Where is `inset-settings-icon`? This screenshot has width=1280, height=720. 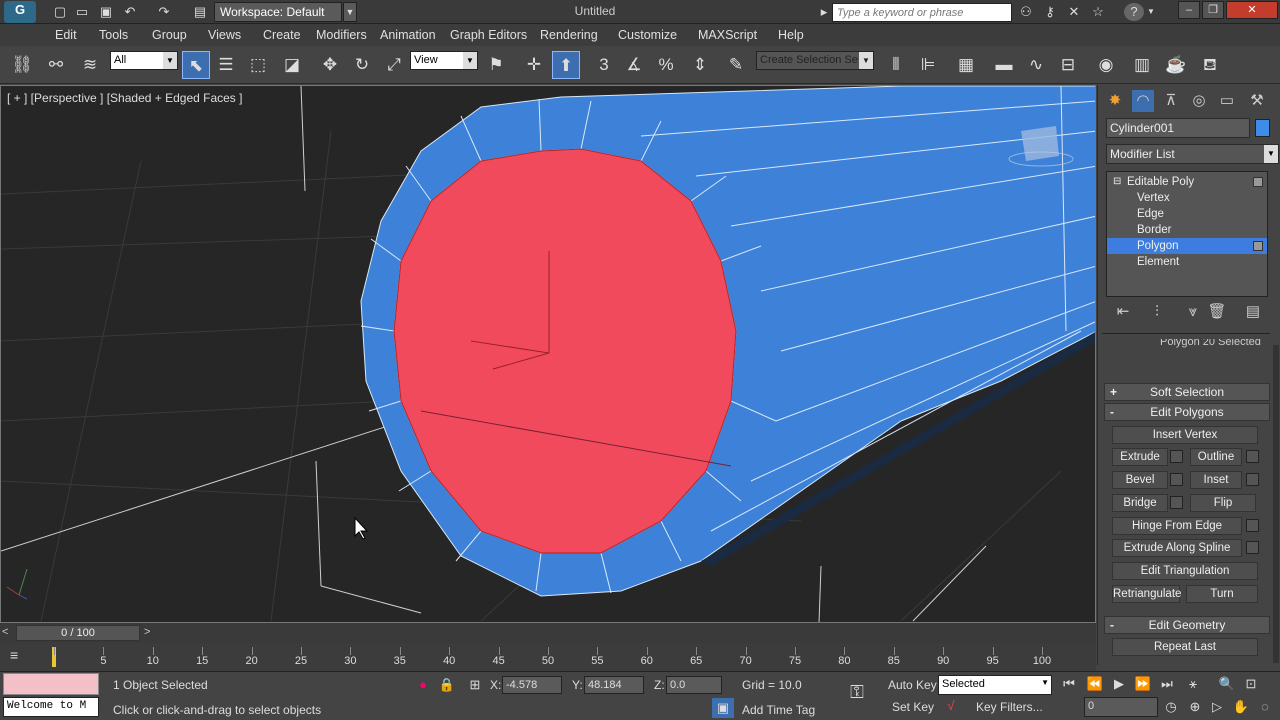
inset-settings-icon is located at coordinates (1252, 479).